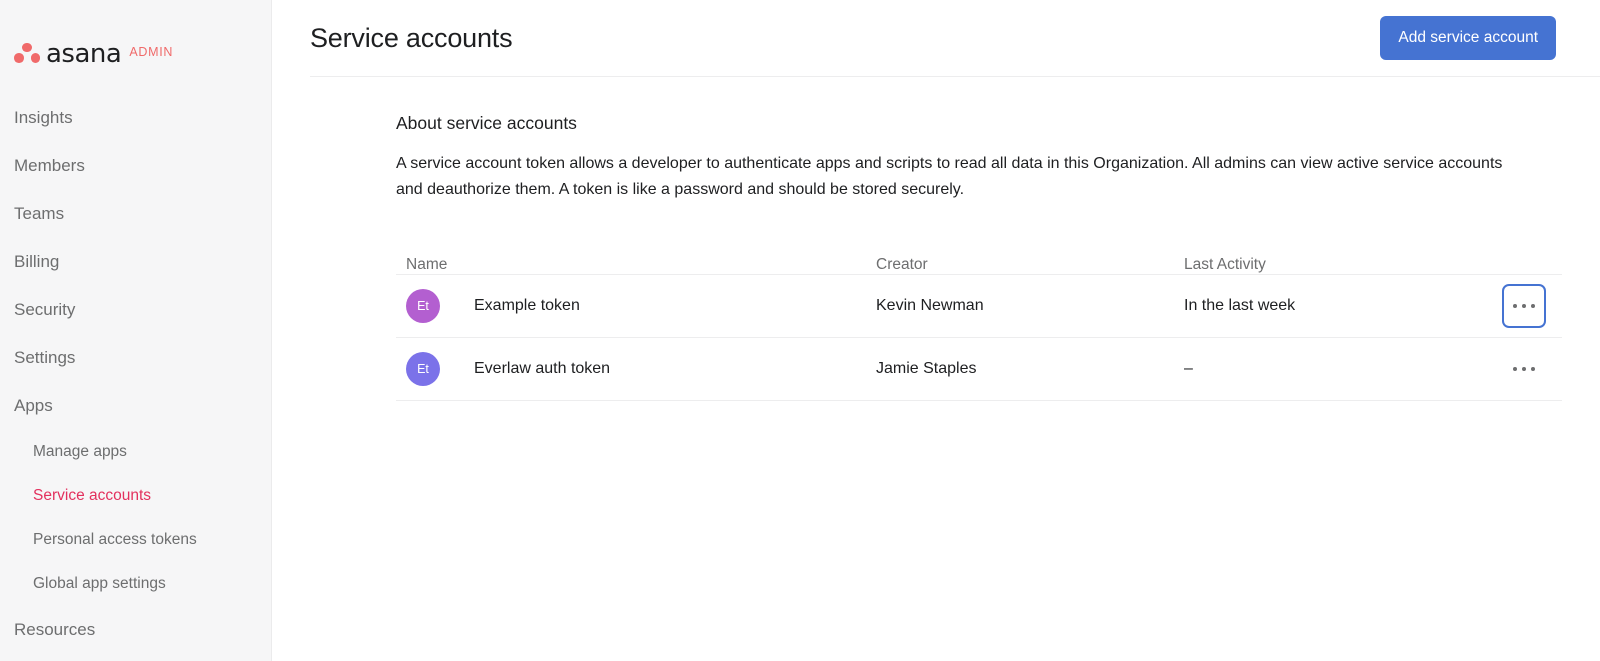 This screenshot has width=1600, height=661. I want to click on page-header: Service accounts Add service account, so click(936, 38).